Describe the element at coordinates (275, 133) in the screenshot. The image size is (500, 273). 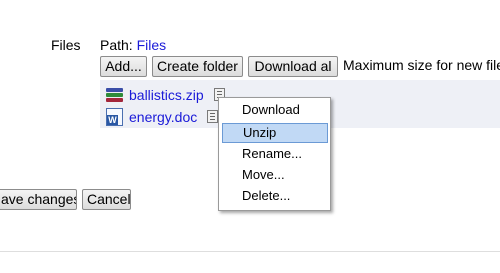
I see `menu-item-unzip: Unzip` at that location.